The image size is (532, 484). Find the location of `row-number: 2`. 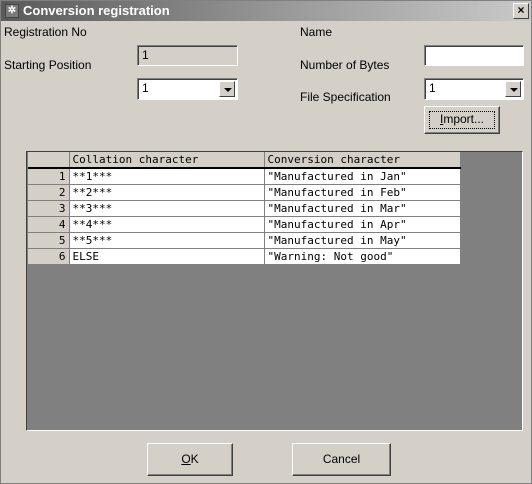

row-number: 2 is located at coordinates (49, 192).